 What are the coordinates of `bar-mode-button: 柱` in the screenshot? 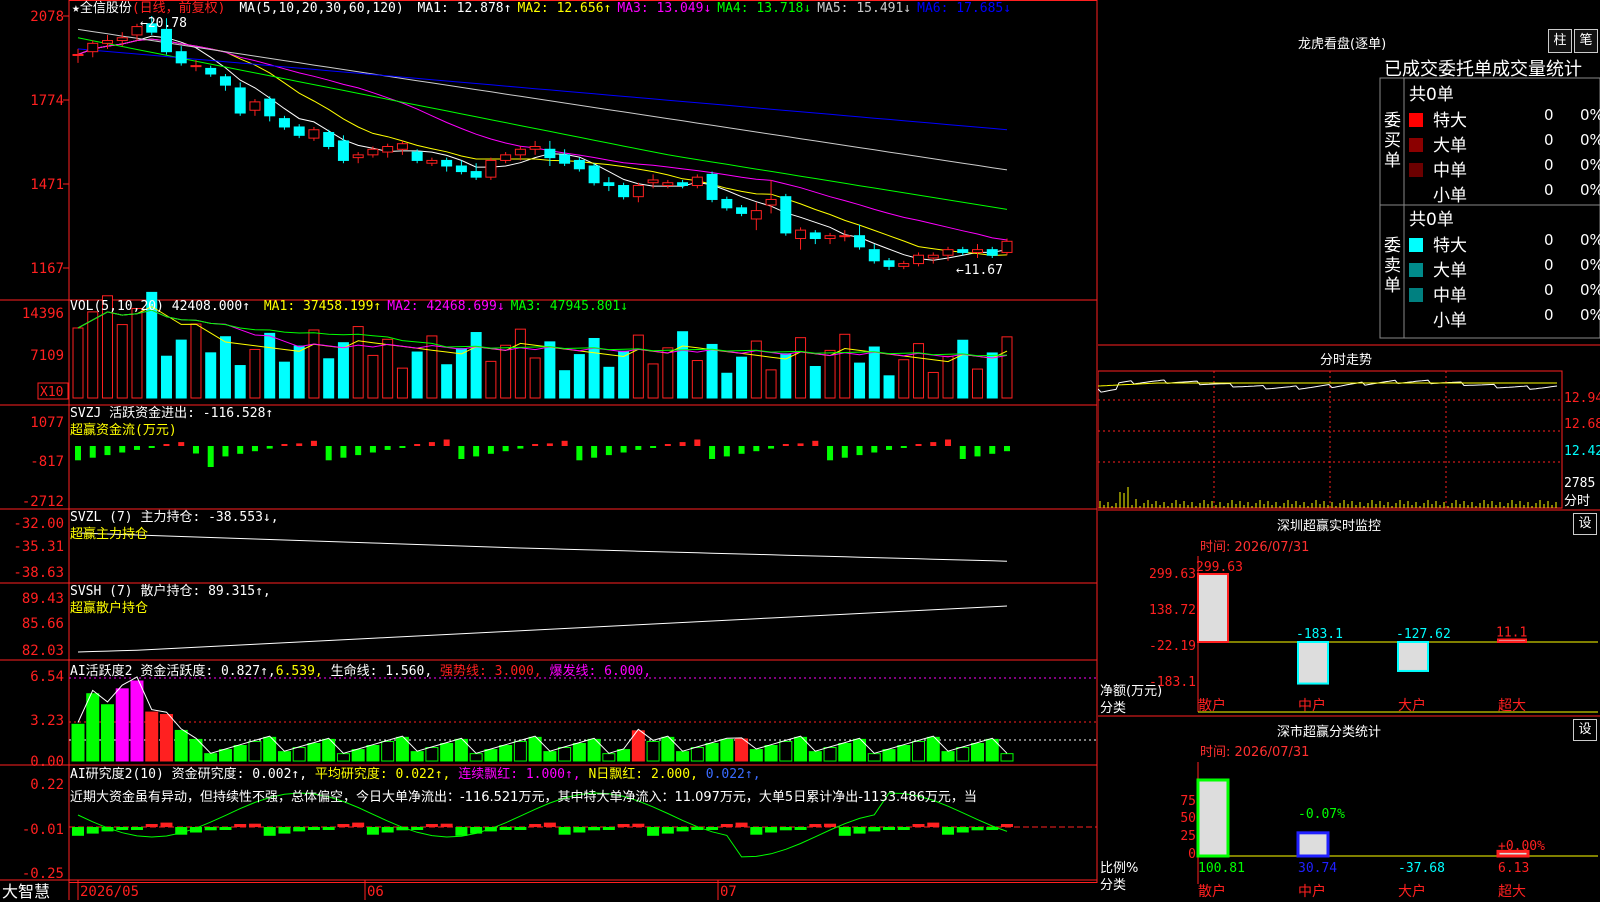 It's located at (1560, 41).